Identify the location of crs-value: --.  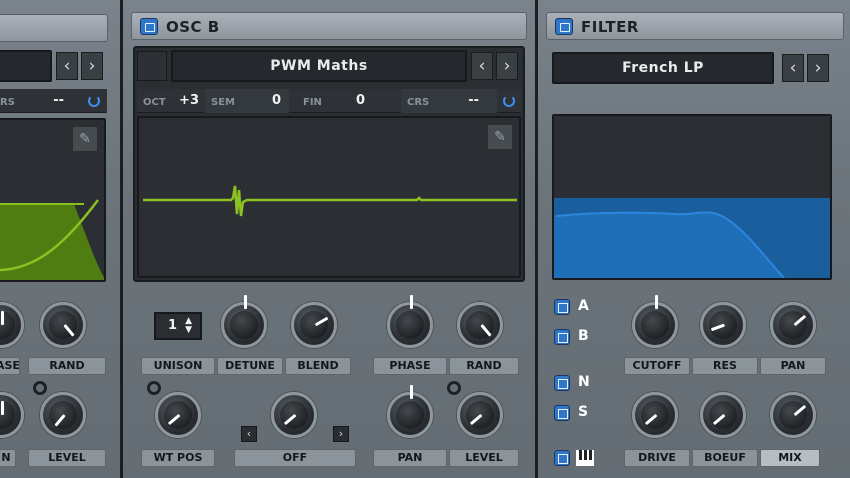
(473, 100).